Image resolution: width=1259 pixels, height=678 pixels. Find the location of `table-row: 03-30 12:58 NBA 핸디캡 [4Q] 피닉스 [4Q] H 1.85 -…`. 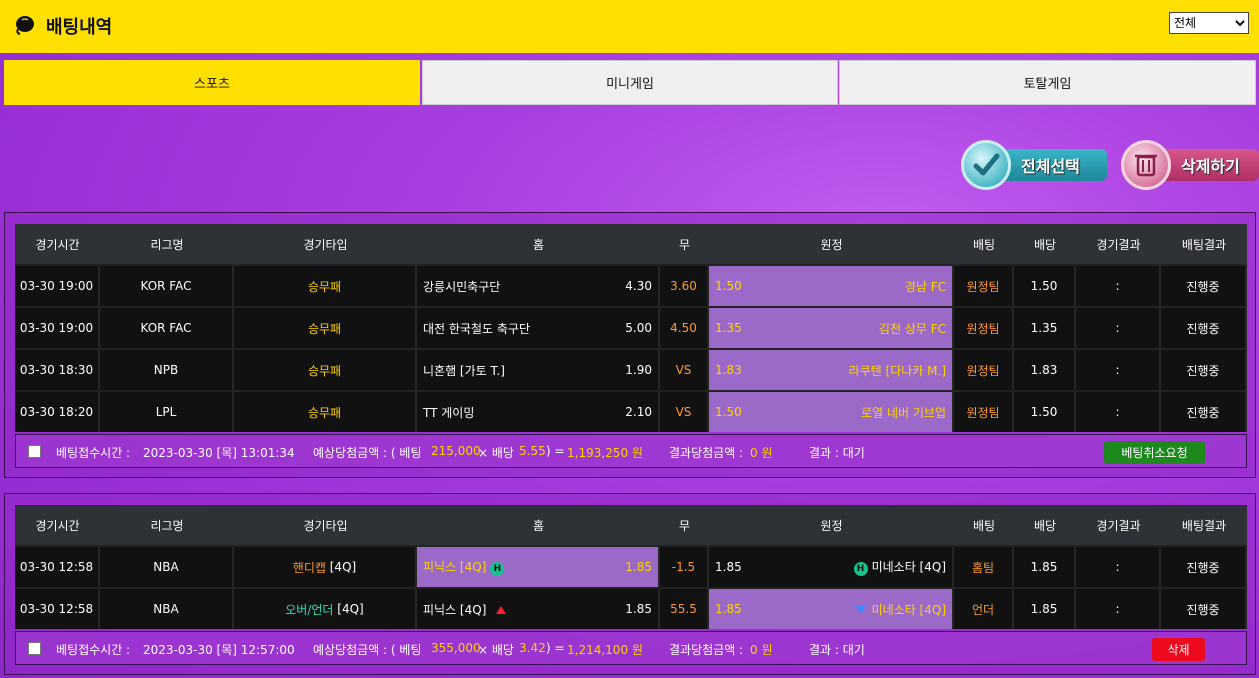

table-row: 03-30 12:58 NBA 핸디캡 [4Q] 피닉스 [4Q] H 1.85 -… is located at coordinates (631, 567).